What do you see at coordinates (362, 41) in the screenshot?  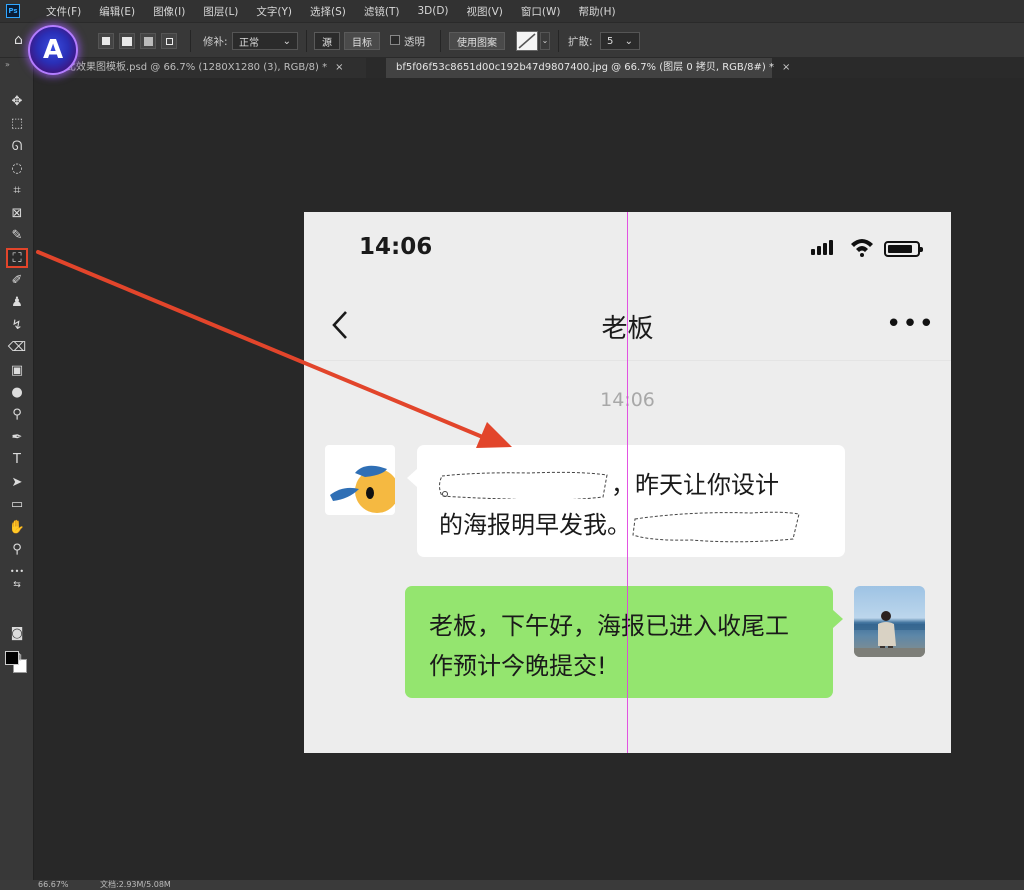 I see `target-button: 目标` at bounding box center [362, 41].